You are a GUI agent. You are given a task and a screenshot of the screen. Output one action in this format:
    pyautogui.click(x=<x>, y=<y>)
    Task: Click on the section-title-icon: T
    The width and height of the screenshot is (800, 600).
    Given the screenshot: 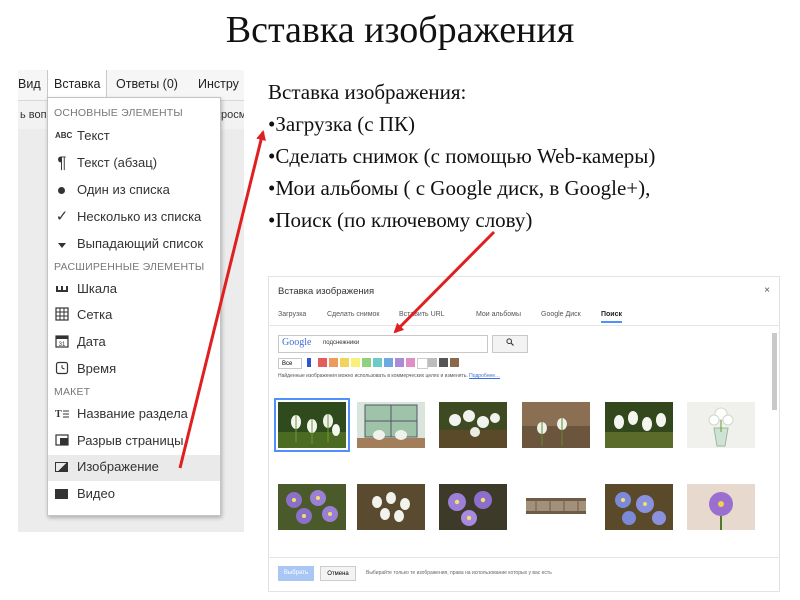 What is the action you would take?
    pyautogui.click(x=62, y=414)
    